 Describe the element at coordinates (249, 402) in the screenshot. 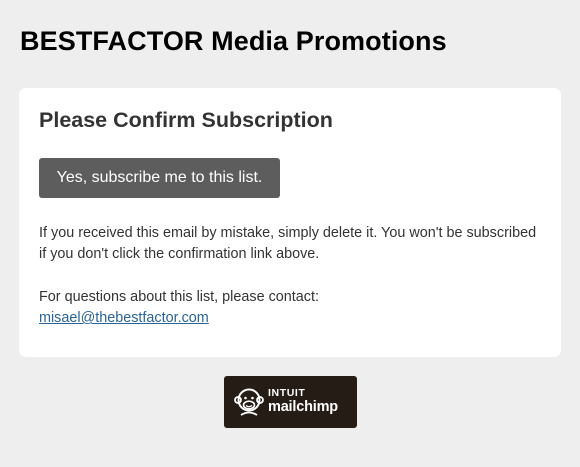

I see `freddie-monkey-icon` at that location.